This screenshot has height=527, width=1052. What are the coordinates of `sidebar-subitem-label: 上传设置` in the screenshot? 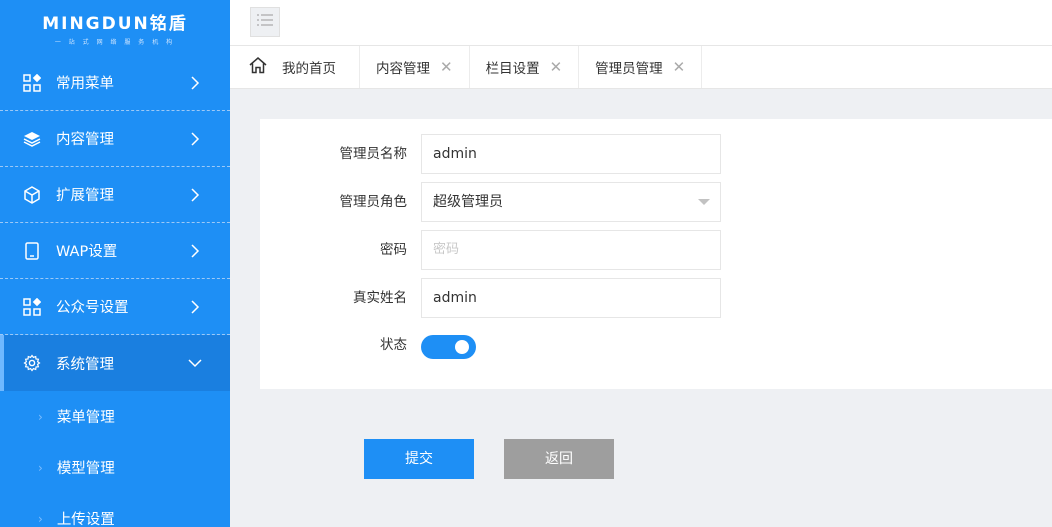 It's located at (85, 519).